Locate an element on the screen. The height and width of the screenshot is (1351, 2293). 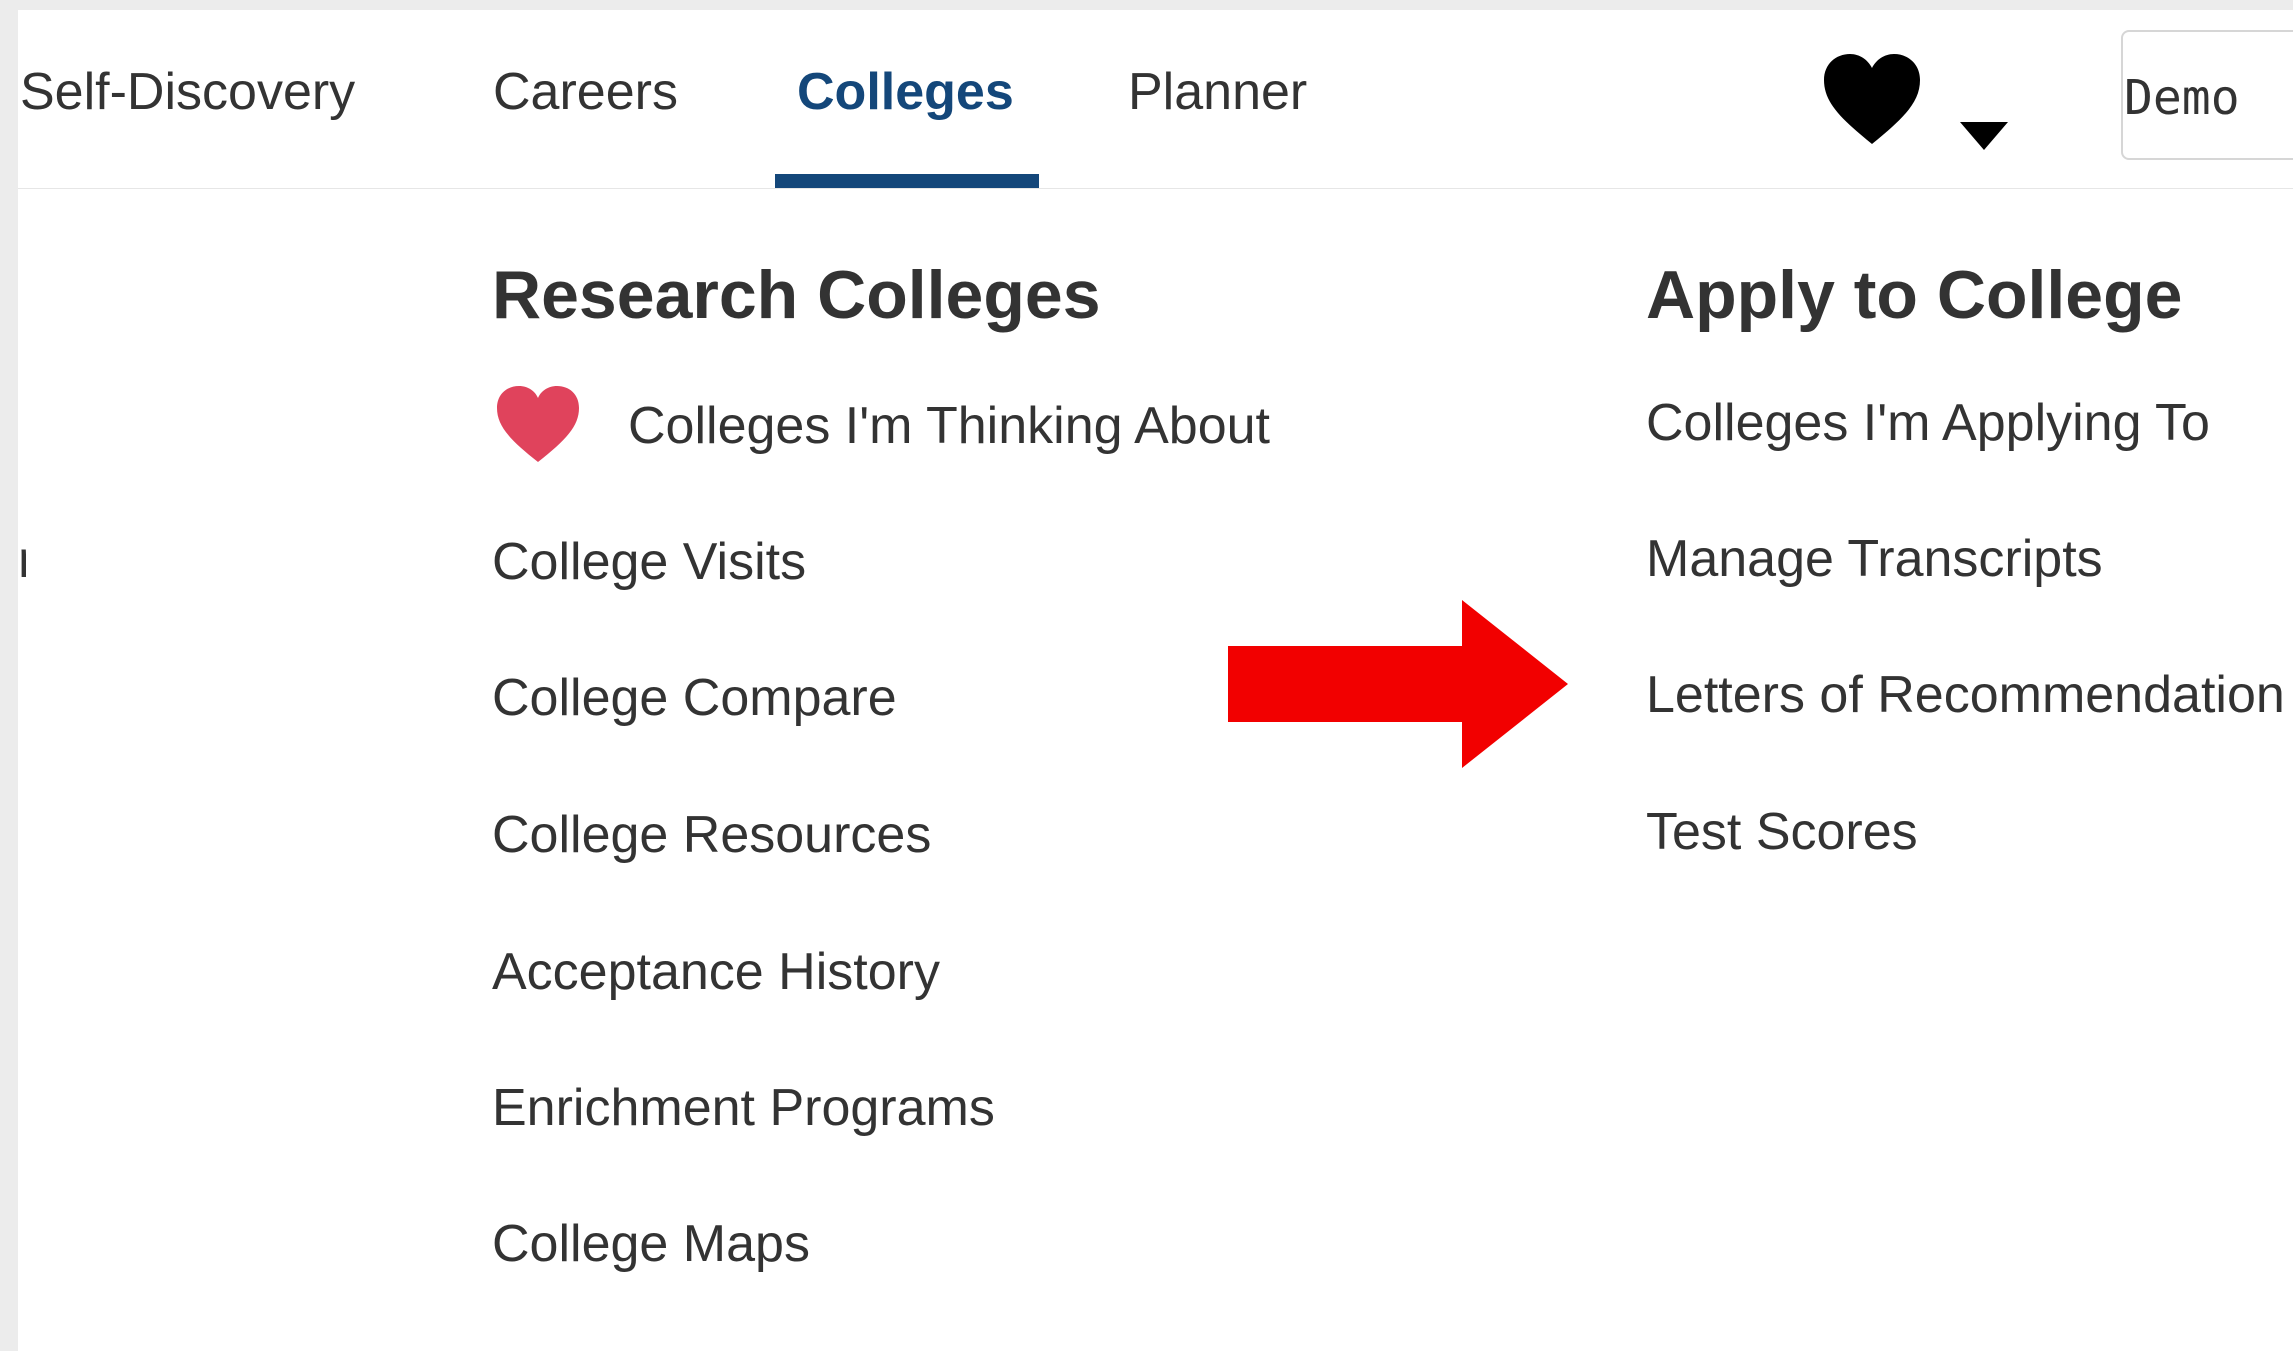
nav-item-self-discovery: Self-Discovery is located at coordinates (187, 92).